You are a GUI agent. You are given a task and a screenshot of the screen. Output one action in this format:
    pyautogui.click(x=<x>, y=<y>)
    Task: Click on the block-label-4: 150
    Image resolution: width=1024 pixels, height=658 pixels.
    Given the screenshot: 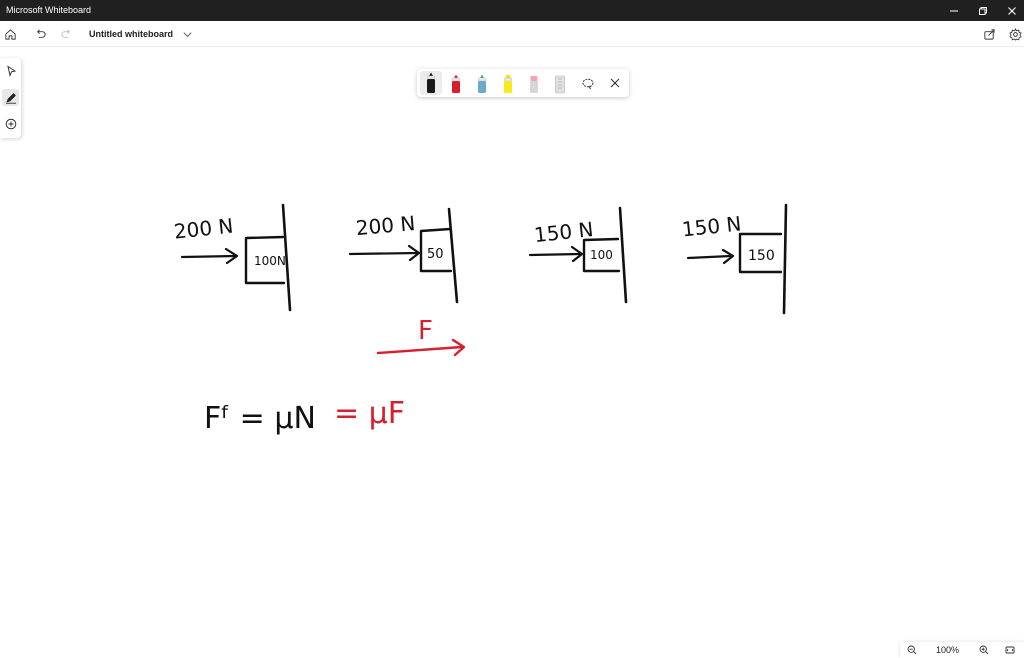 What is the action you would take?
    pyautogui.click(x=761, y=256)
    